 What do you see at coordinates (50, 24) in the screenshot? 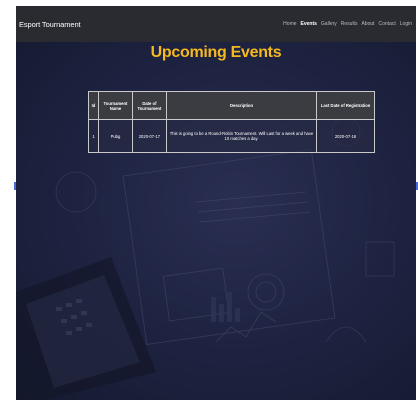
I see `brand-logo-text: Esport Tournament` at bounding box center [50, 24].